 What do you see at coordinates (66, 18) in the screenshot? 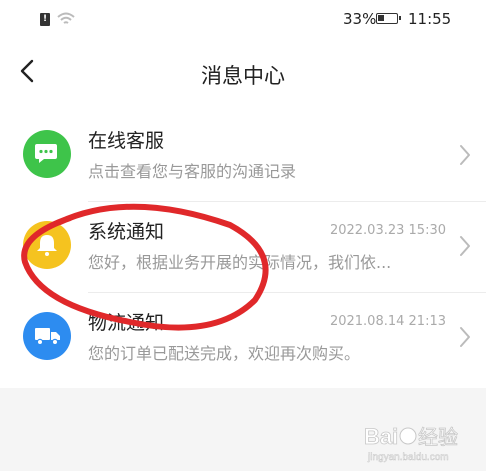
I see `wifi-icon` at bounding box center [66, 18].